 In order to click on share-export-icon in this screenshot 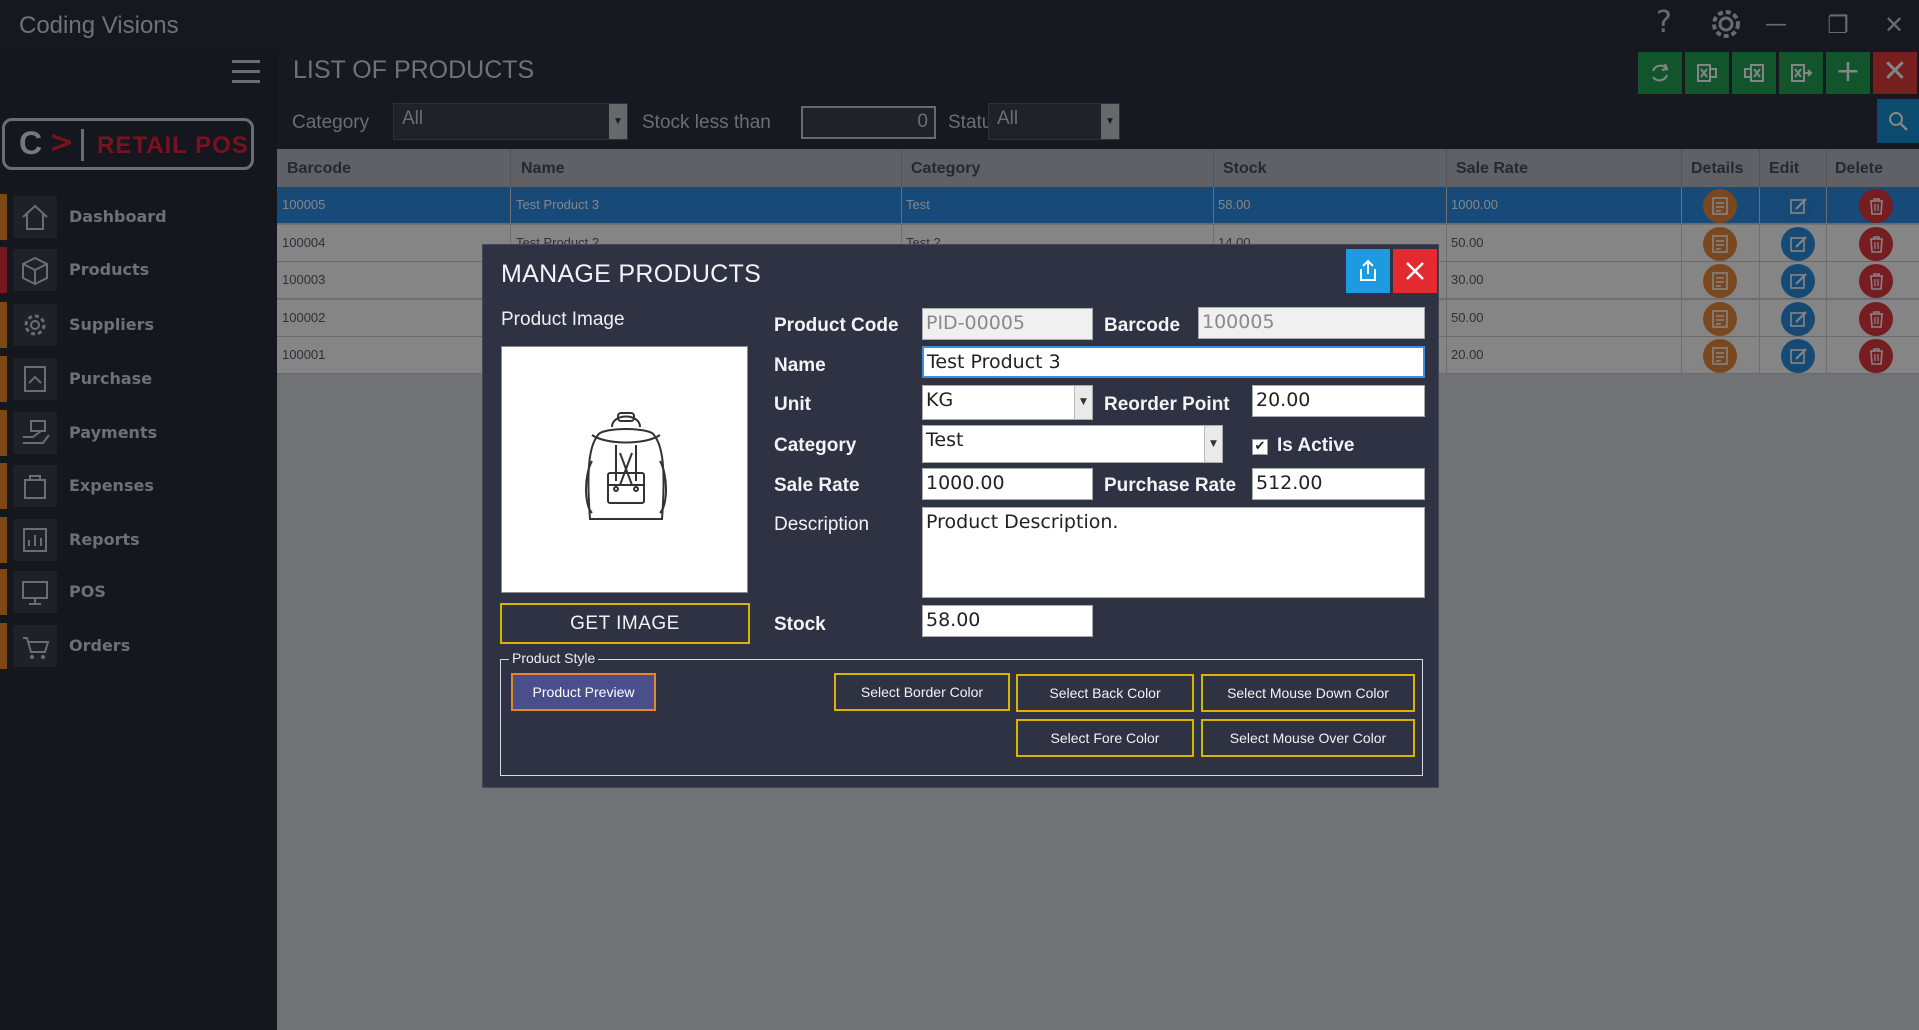, I will do `click(1368, 271)`.